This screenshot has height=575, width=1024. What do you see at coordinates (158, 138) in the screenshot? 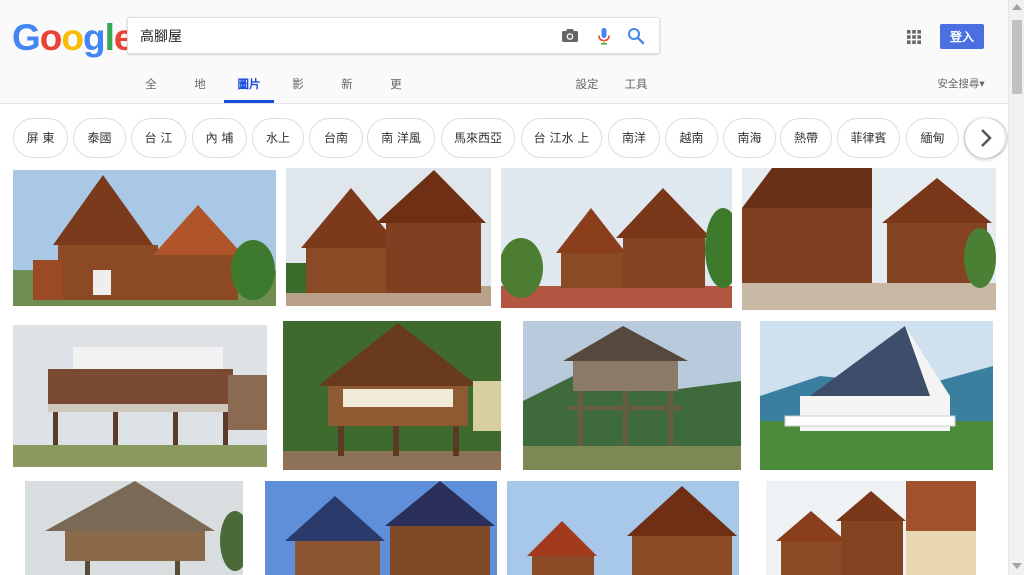
I see `chip-item: 台 江` at bounding box center [158, 138].